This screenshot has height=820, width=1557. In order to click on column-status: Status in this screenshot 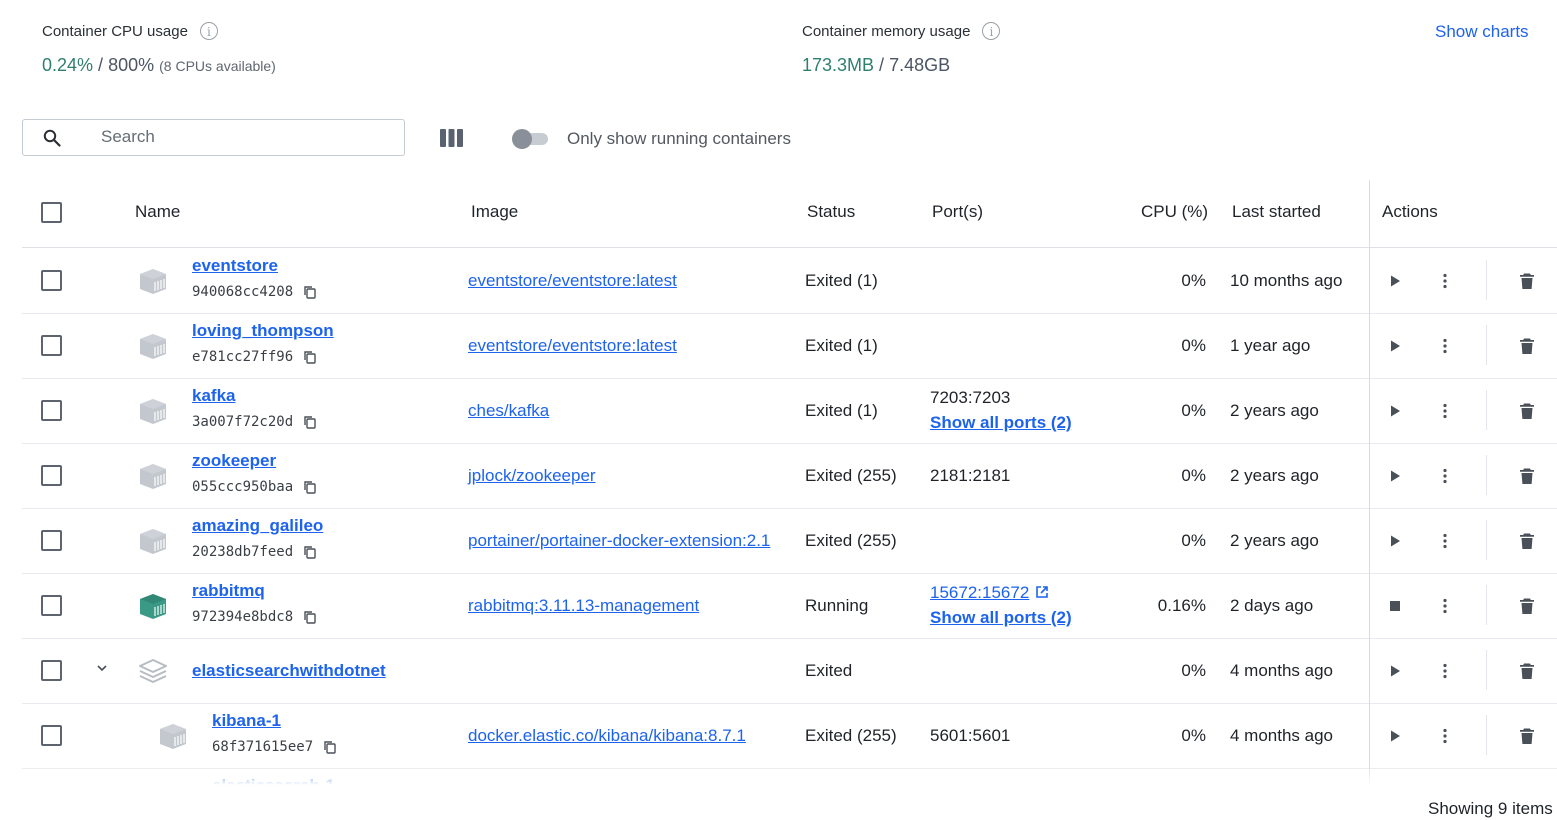, I will do `click(831, 212)`.